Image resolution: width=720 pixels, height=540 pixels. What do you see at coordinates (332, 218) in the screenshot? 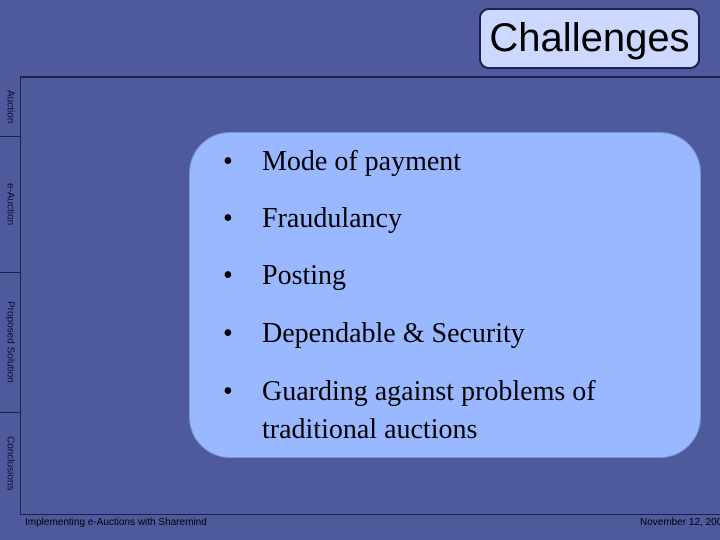
I see `bullet-text: Fraudulancy` at bounding box center [332, 218].